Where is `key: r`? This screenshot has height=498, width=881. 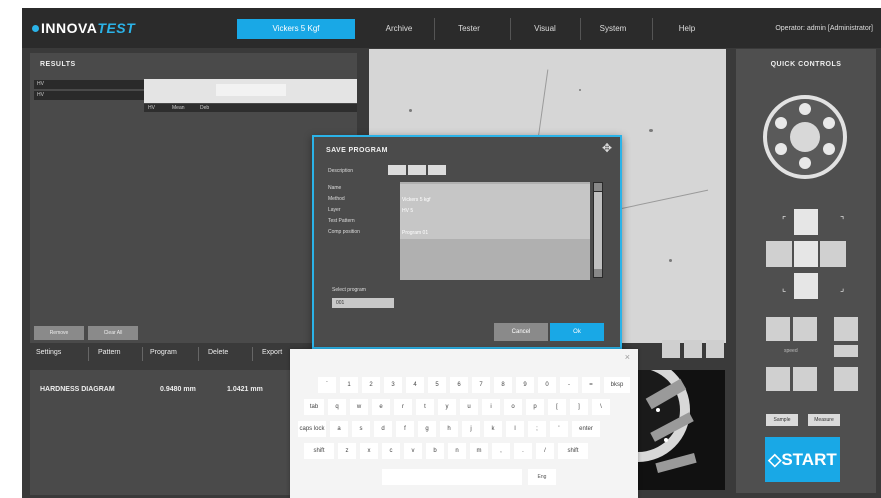 key: r is located at coordinates (403, 407).